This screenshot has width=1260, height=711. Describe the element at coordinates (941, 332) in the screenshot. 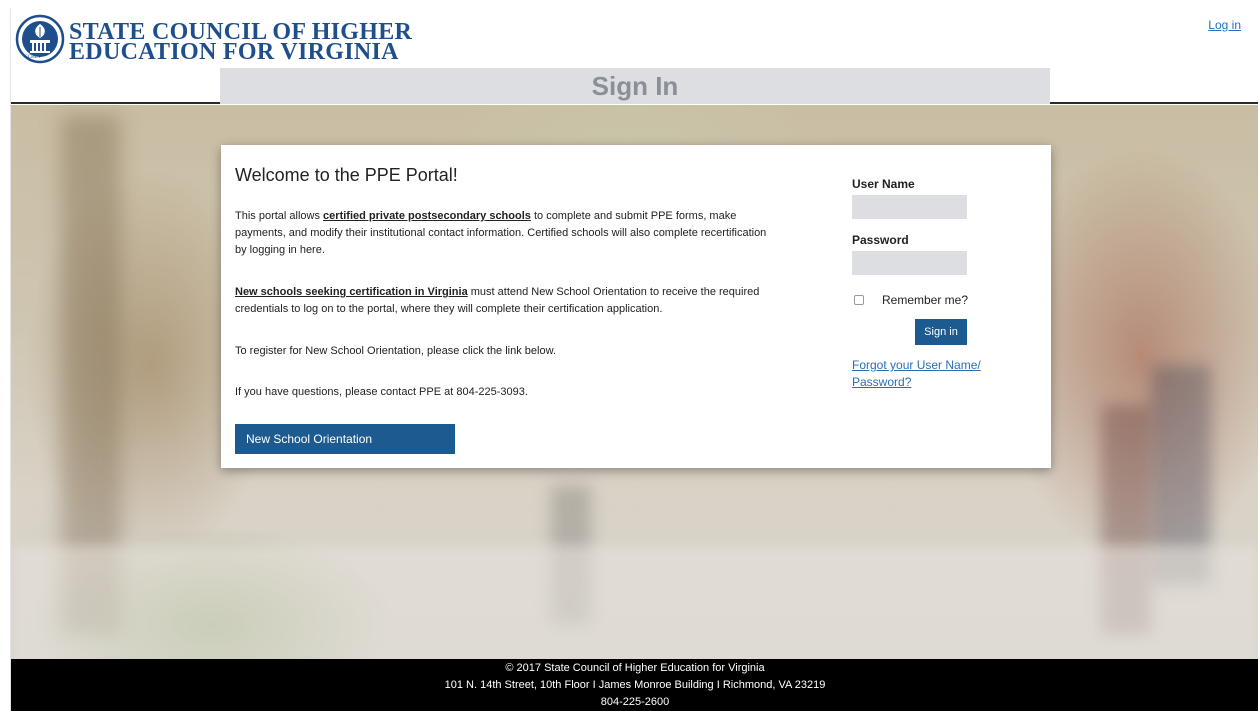

I see `sign-in-button: Sign in` at that location.